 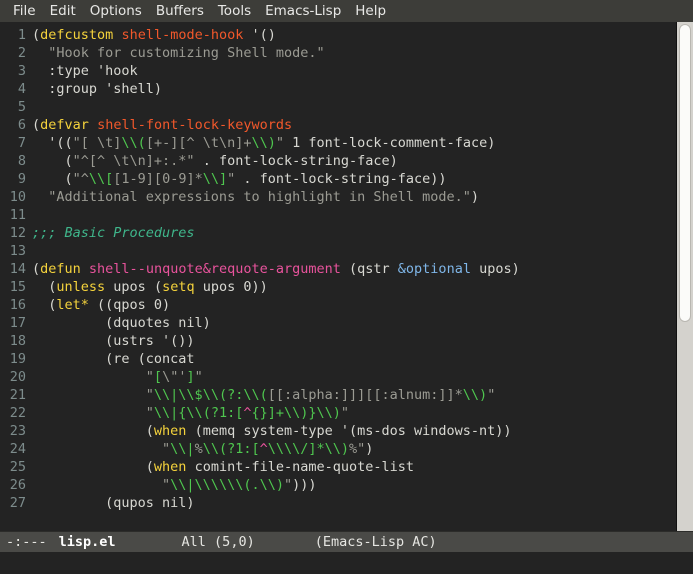 I want to click on menu-item-emacs-lisp: Emacs-Lisp, so click(x=303, y=11).